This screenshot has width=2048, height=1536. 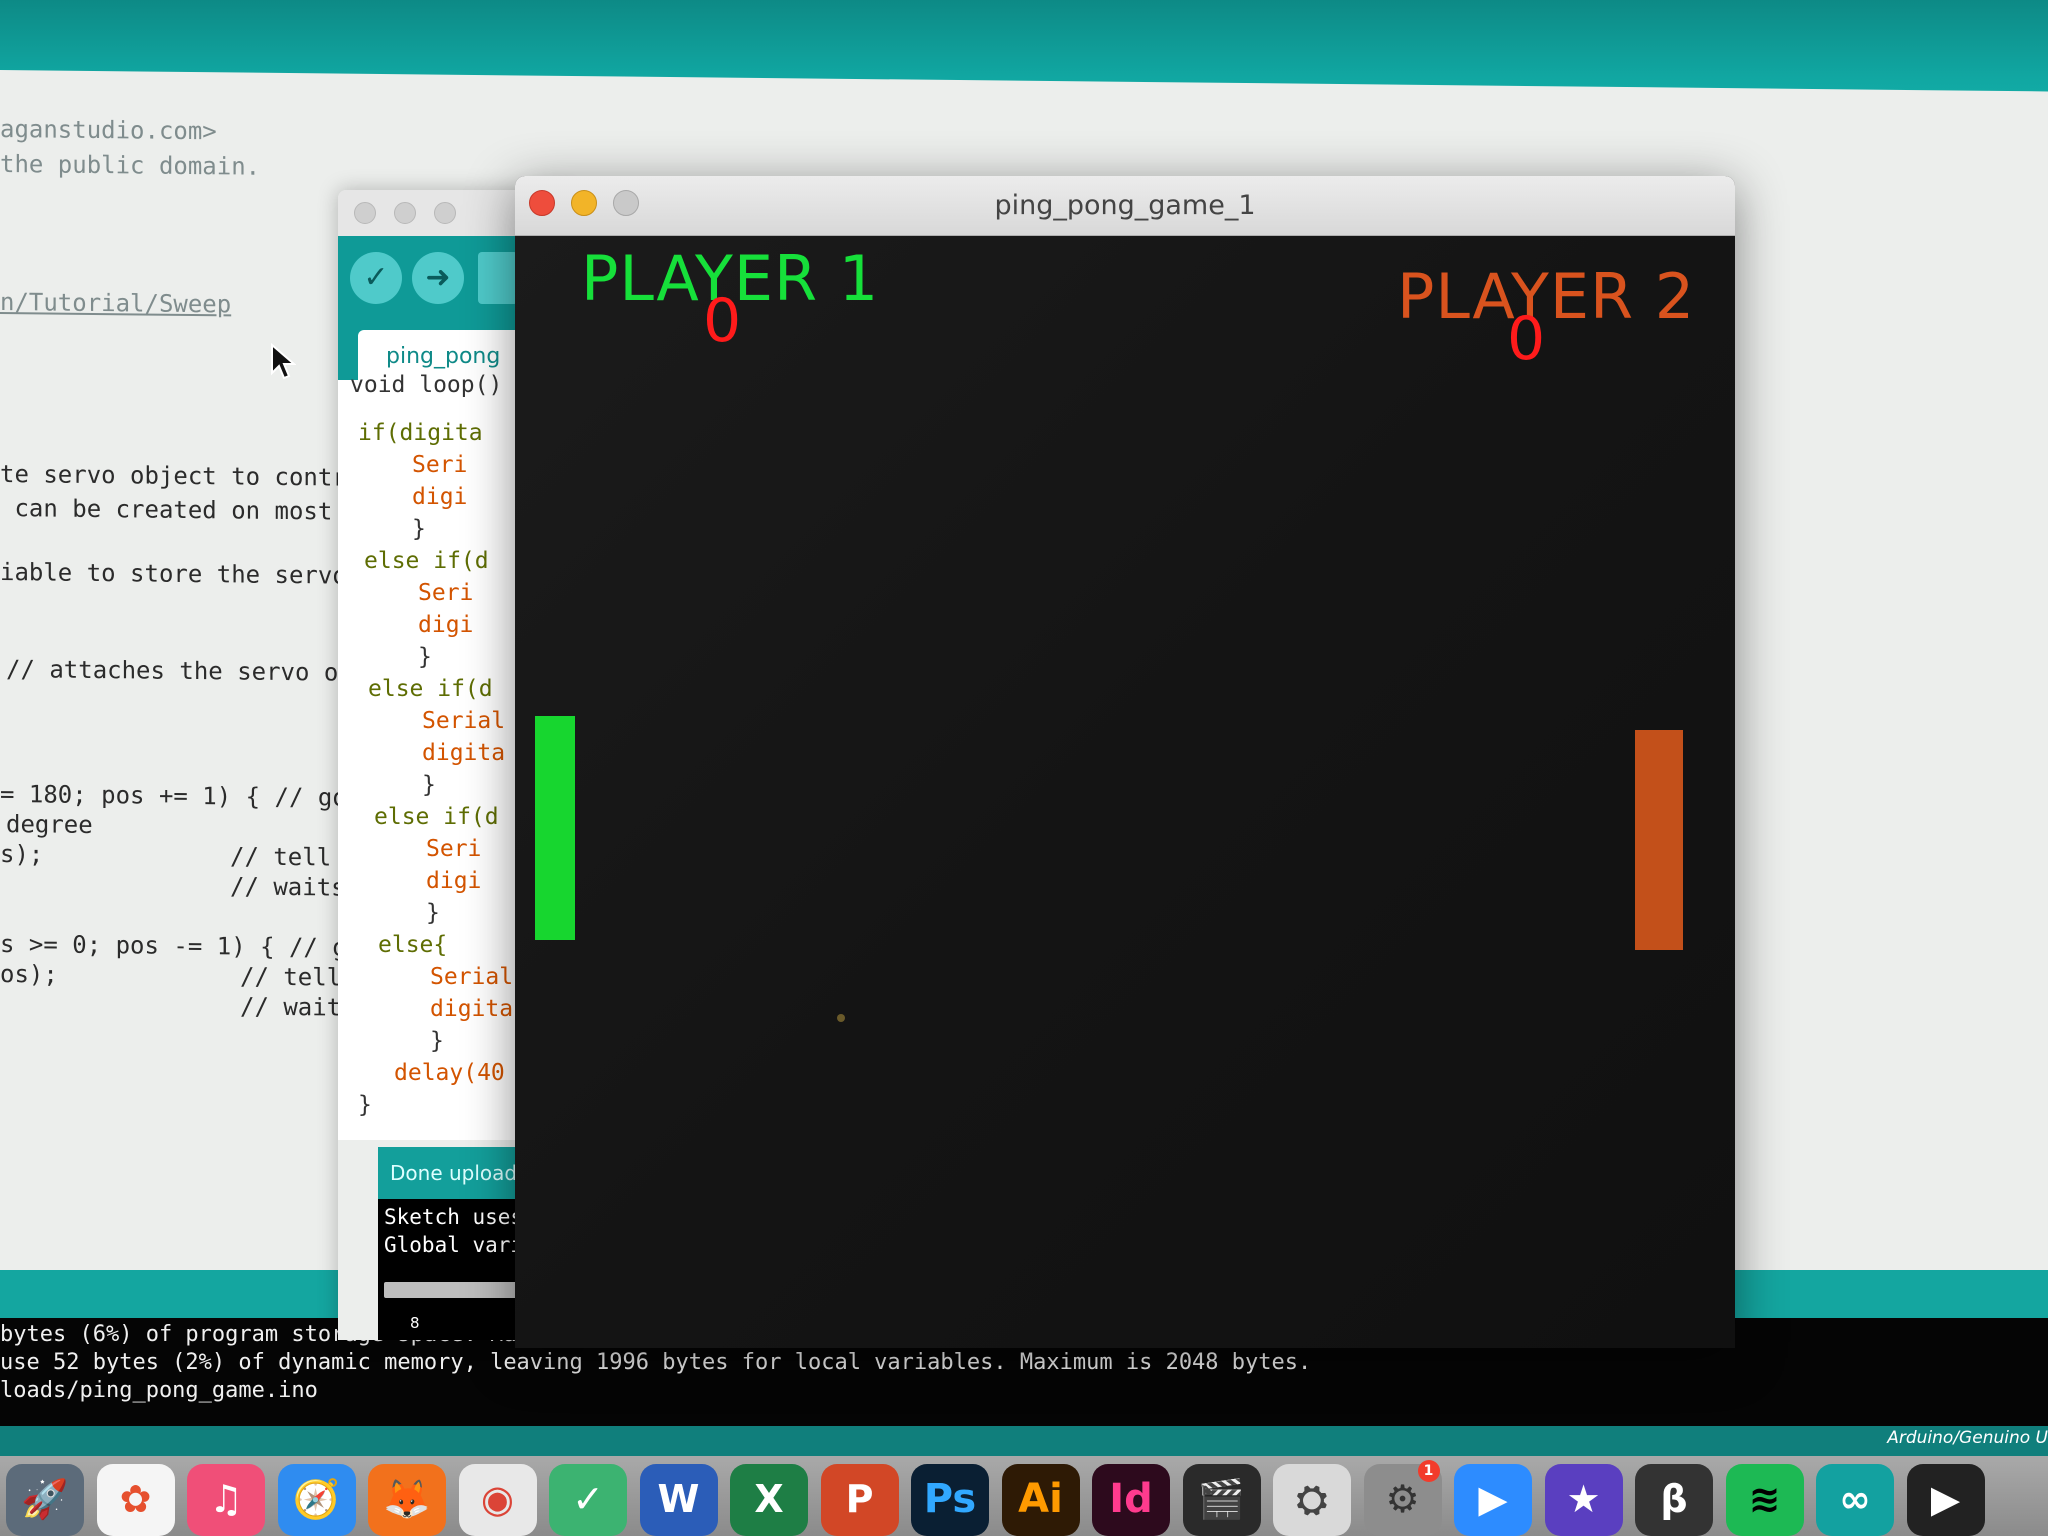 I want to click on indesign-icon: Id, so click(x=1131, y=1500).